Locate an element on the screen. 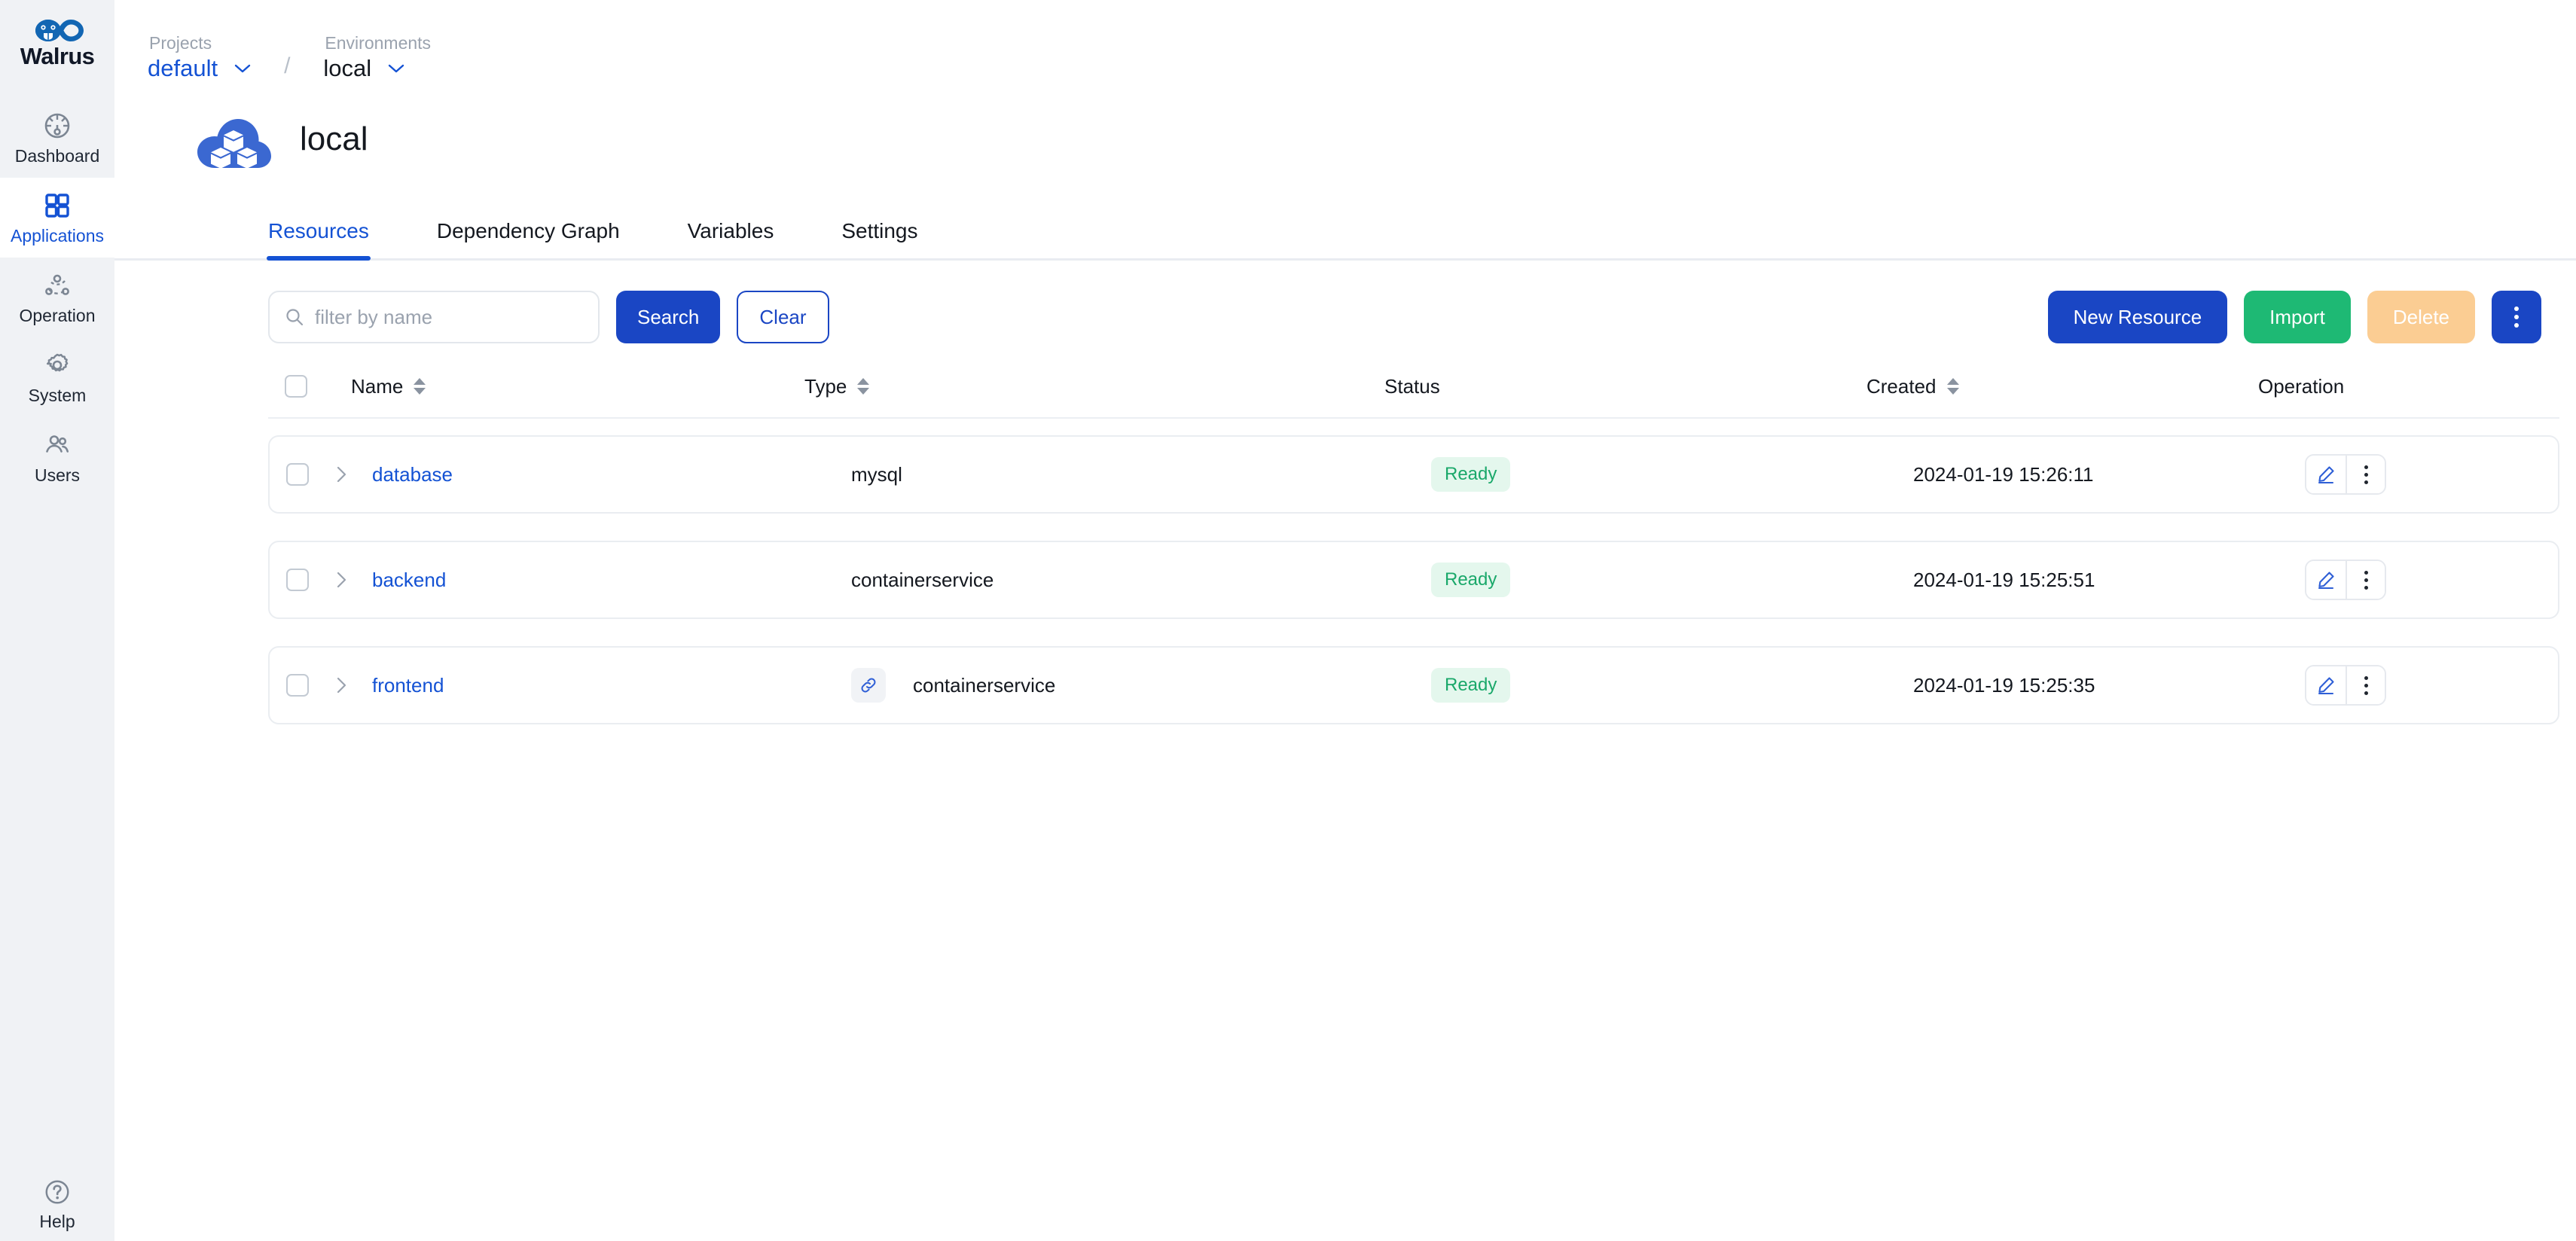 The width and height of the screenshot is (2576, 1241). column-header-label: Status is located at coordinates (1412, 386).